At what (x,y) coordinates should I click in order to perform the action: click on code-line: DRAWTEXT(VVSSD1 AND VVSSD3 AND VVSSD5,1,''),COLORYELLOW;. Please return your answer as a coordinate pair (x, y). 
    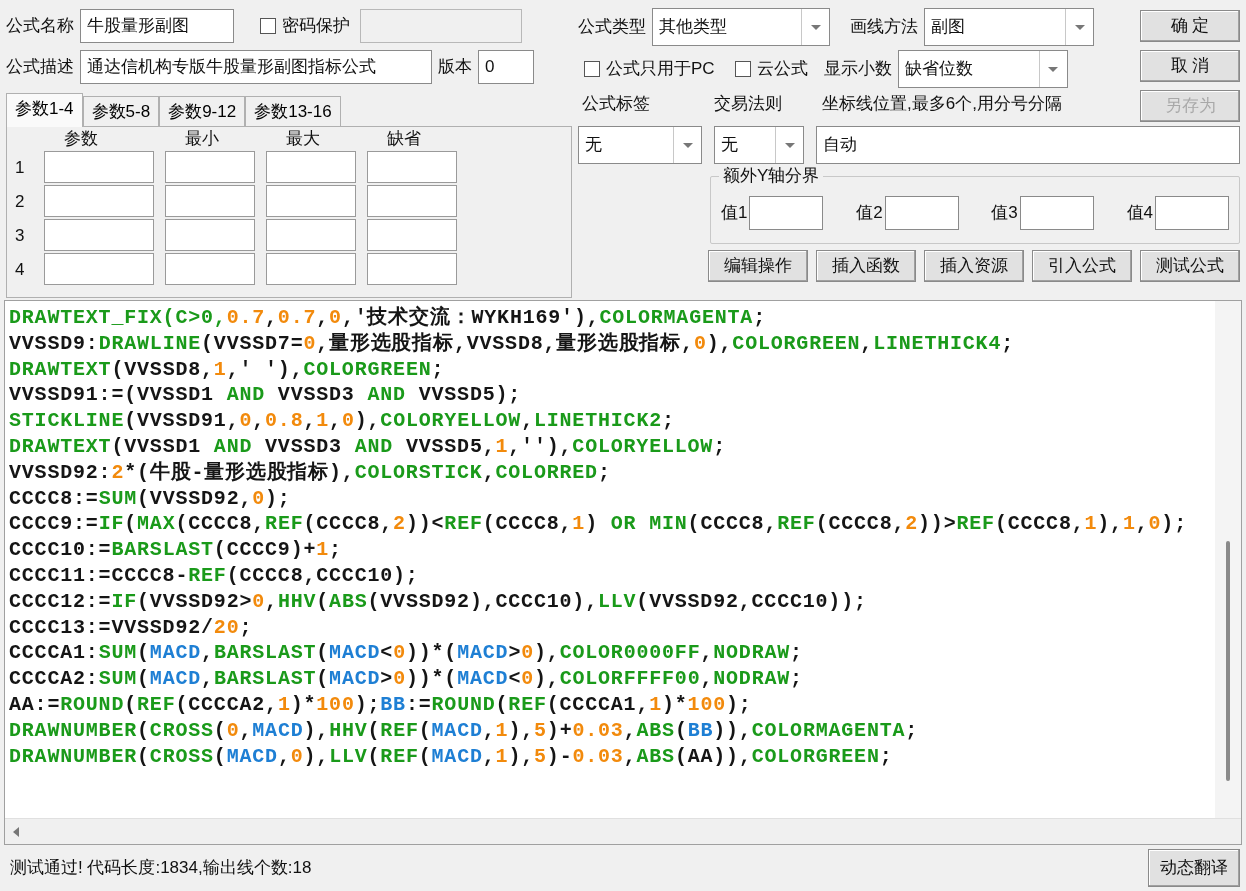
    Looking at the image, I should click on (367, 447).